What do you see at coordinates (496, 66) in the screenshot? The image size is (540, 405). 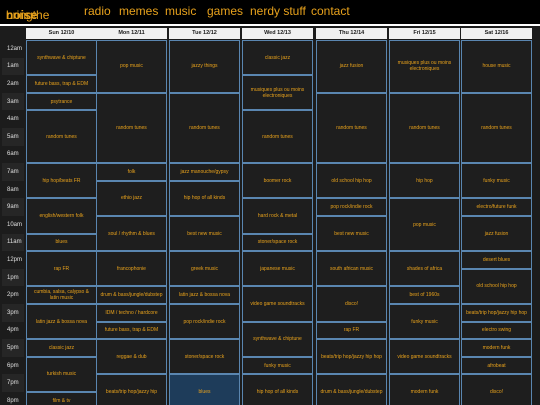 I see `show-slot: house music` at bounding box center [496, 66].